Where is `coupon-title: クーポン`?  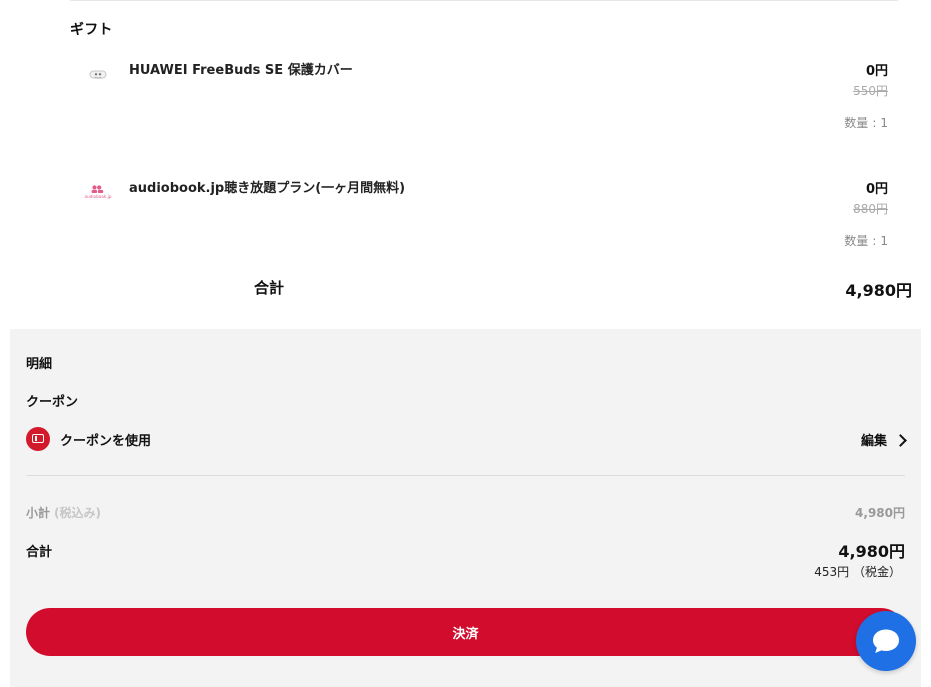
coupon-title: クーポン is located at coordinates (52, 402).